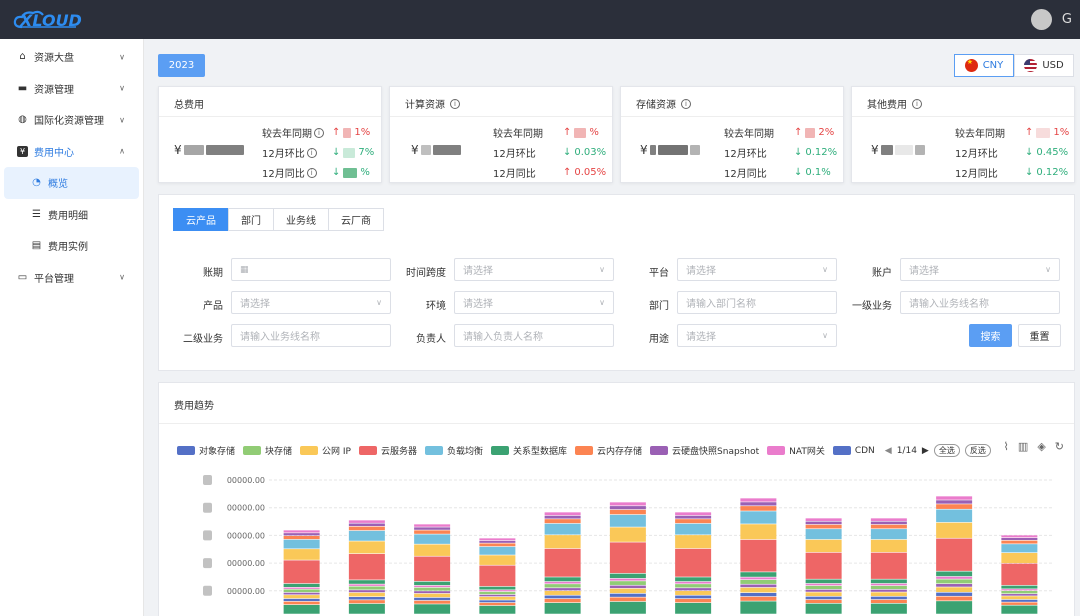 The width and height of the screenshot is (1080, 616). What do you see at coordinates (207, 563) in the screenshot?
I see `masked-tick-prefix` at bounding box center [207, 563].